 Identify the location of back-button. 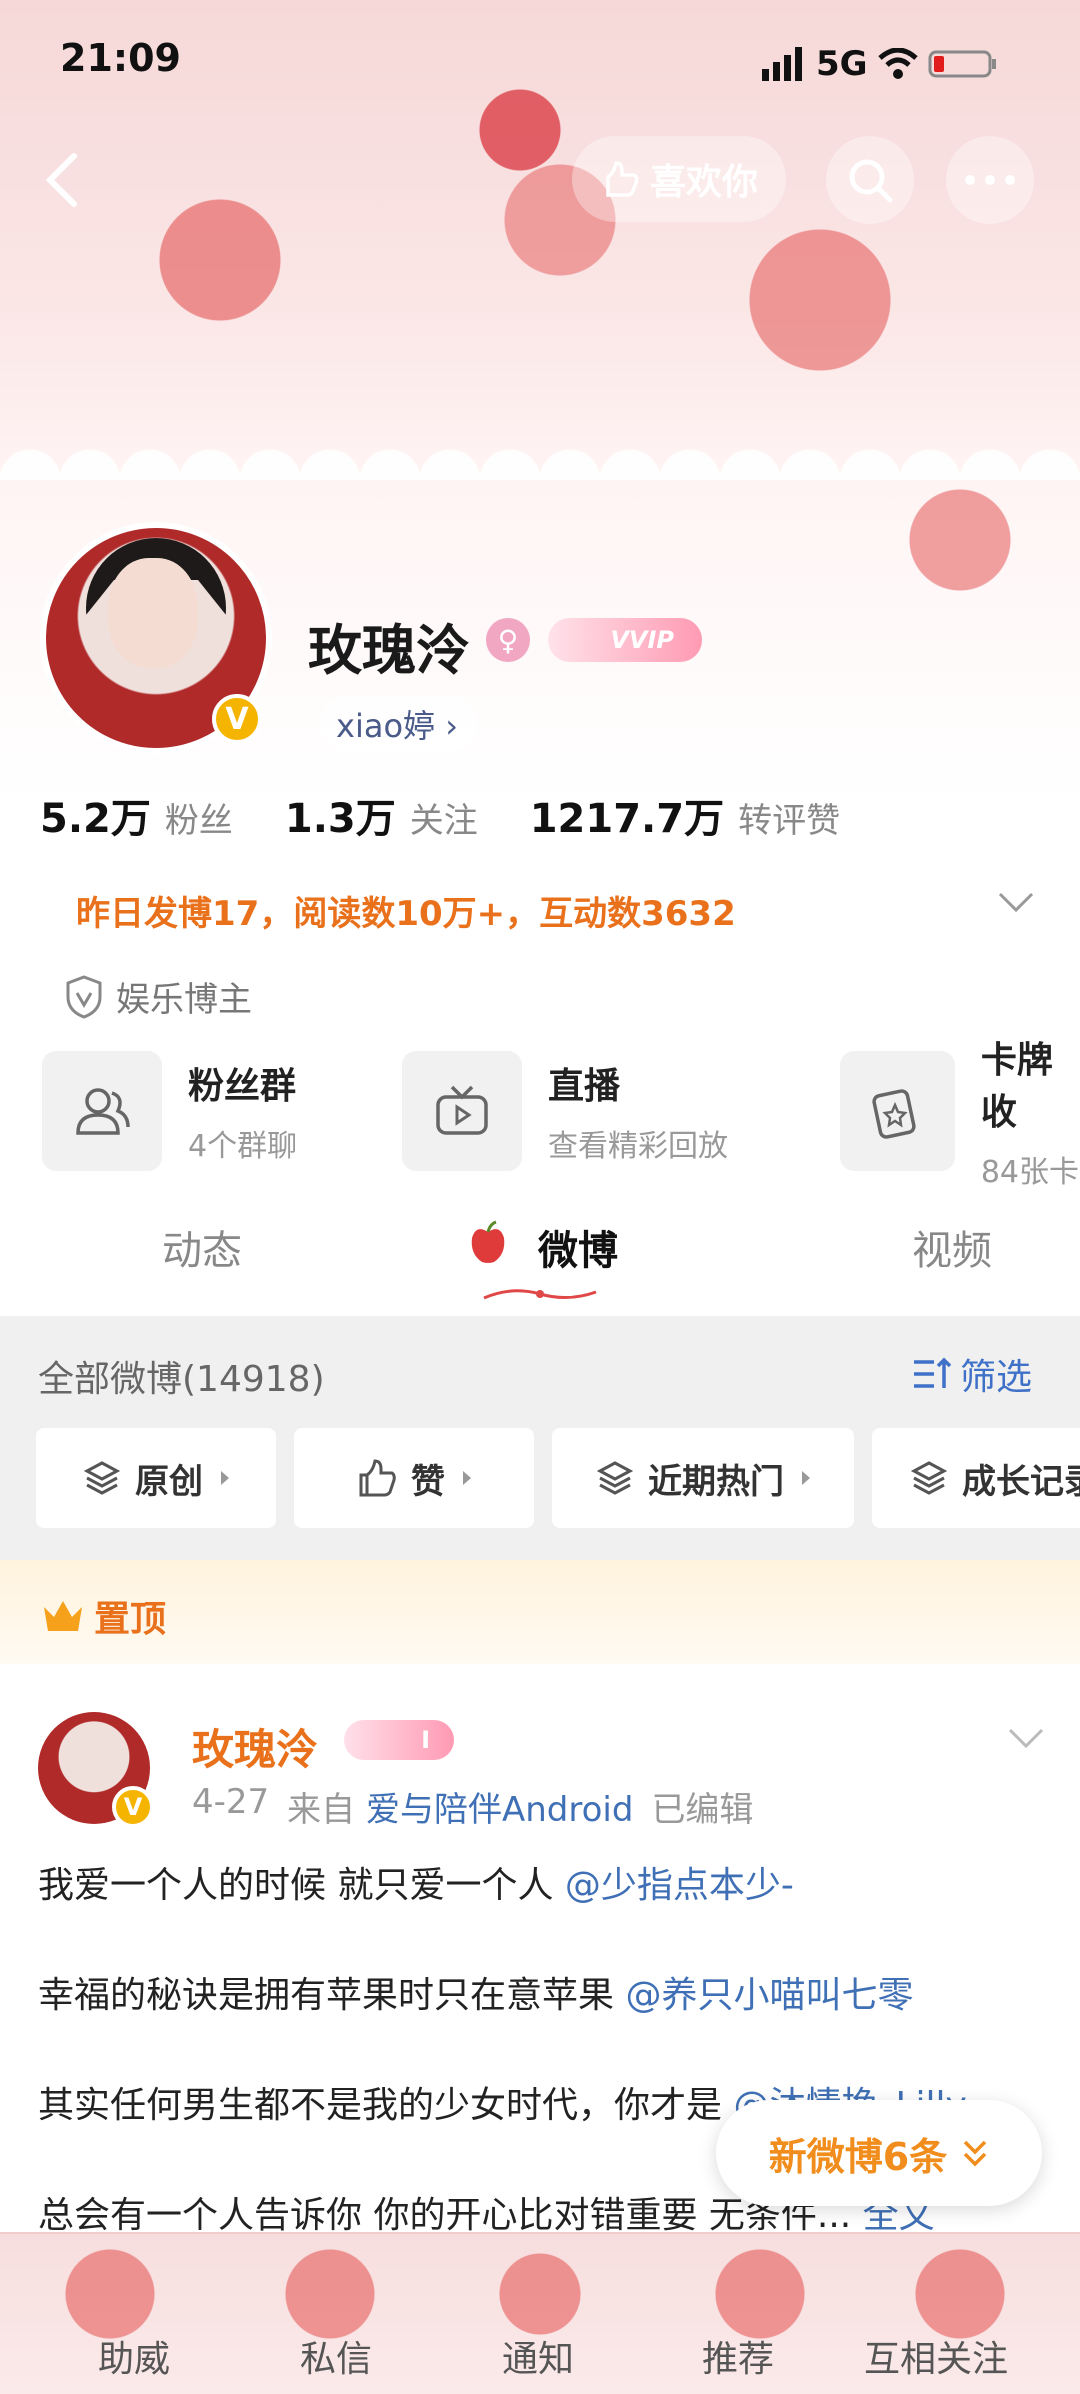
(62, 180).